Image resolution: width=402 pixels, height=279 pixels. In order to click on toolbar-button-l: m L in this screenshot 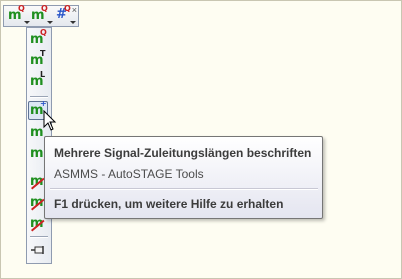, I will do `click(39, 81)`.